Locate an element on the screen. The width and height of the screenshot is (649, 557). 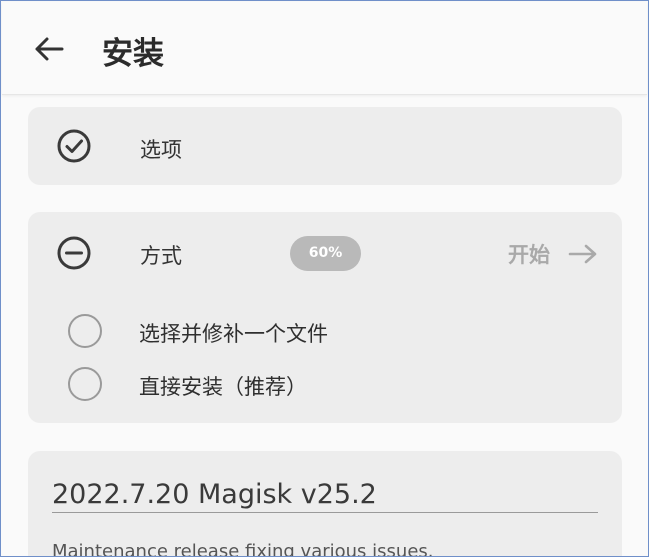
radio-direct-install-label: 直接安装（推荐） is located at coordinates (223, 386).